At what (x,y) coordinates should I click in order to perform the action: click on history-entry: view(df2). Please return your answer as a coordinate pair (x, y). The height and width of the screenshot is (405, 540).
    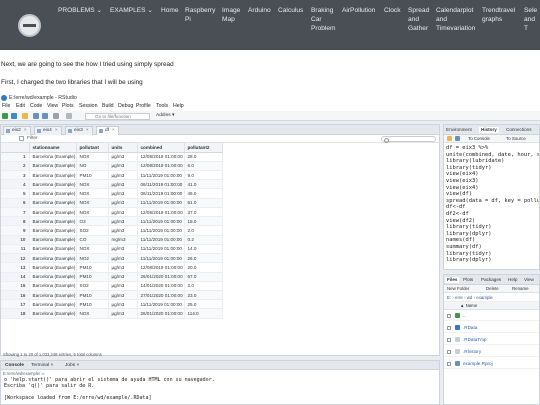
    Looking at the image, I should click on (460, 221).